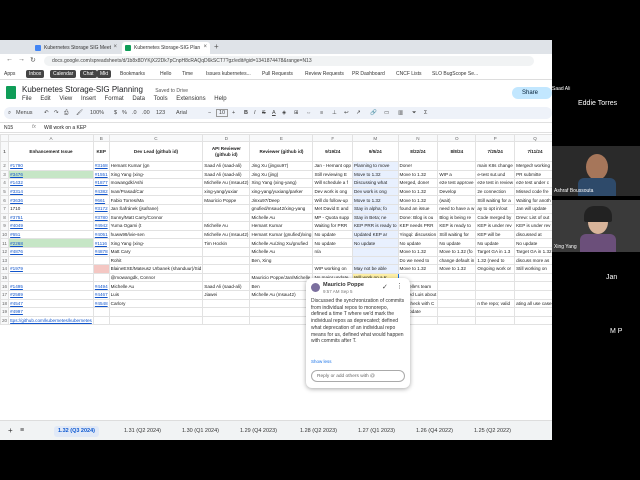 The image size is (640, 480). Describe the element at coordinates (281, 138) in the screenshot. I see `column-header: E` at that location.